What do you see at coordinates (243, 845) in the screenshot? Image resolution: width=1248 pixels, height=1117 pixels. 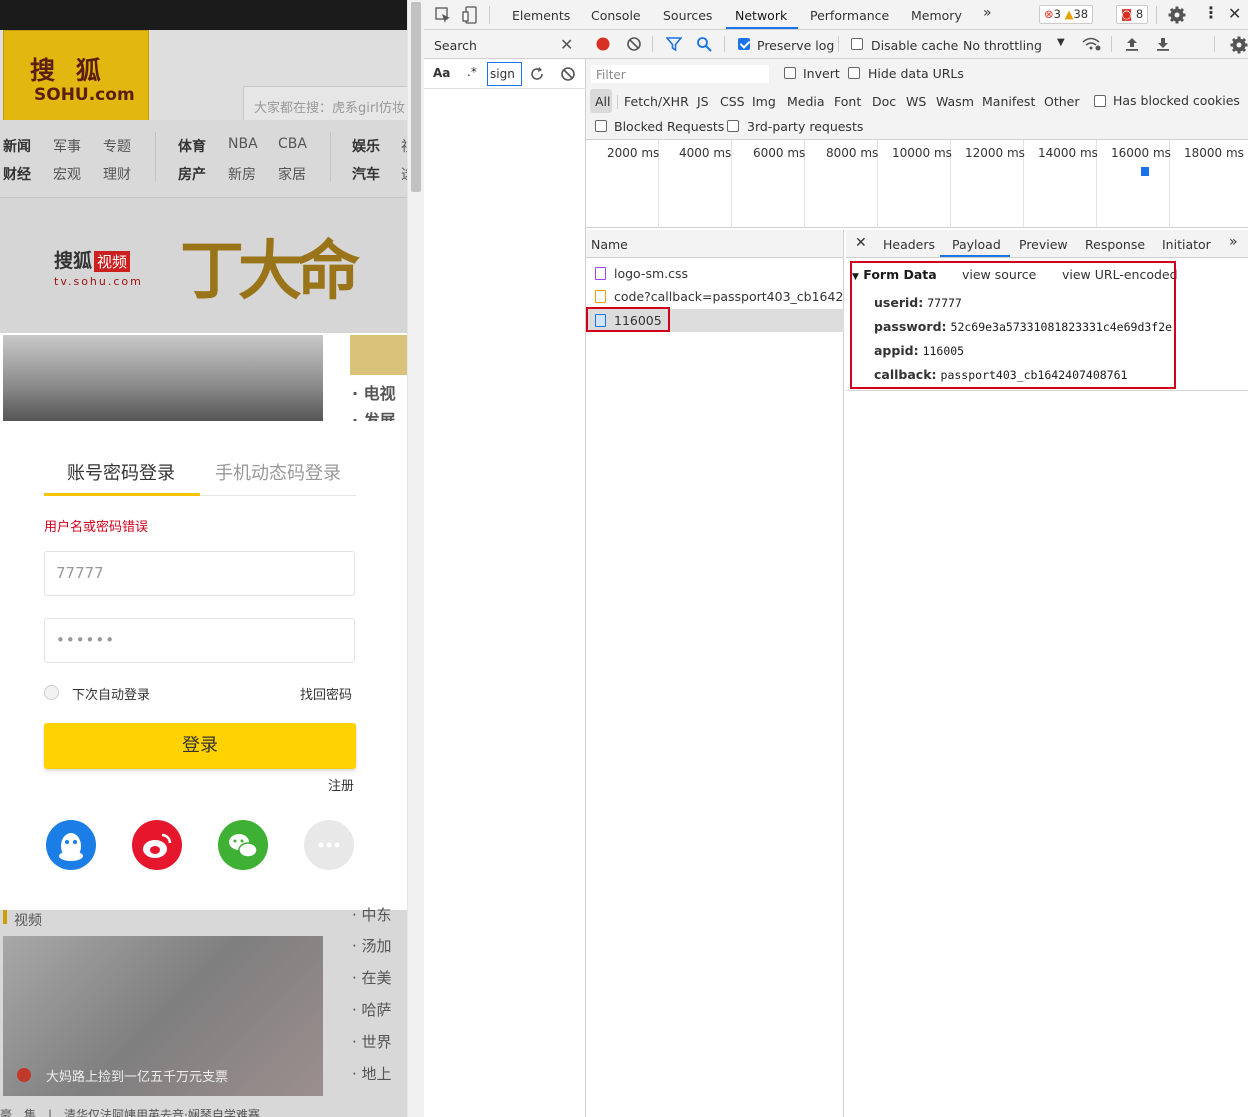 I see `wechat-icon` at bounding box center [243, 845].